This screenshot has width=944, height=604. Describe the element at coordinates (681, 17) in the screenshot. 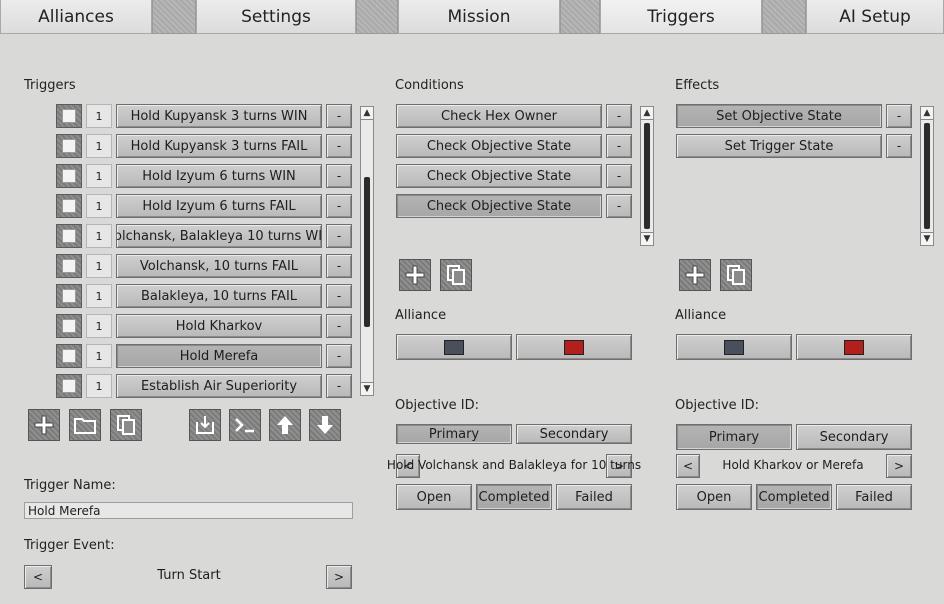

I see `tab-triggers: Triggers` at that location.